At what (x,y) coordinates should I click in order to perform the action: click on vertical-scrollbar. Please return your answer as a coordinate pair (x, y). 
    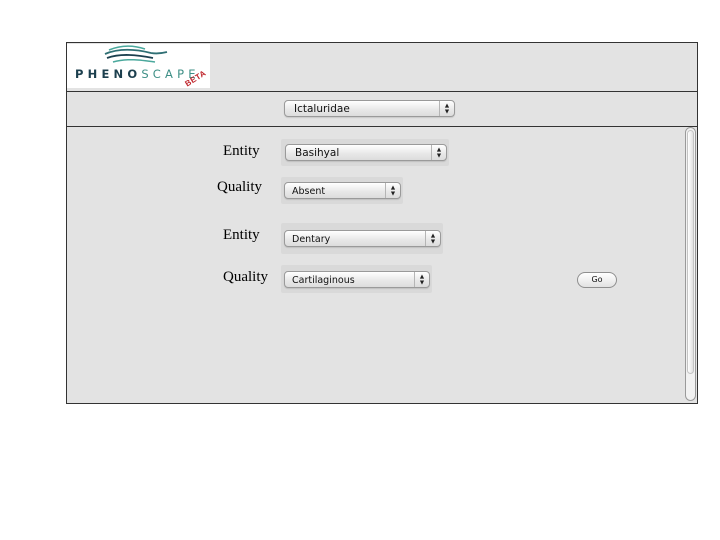
    Looking at the image, I should click on (690, 264).